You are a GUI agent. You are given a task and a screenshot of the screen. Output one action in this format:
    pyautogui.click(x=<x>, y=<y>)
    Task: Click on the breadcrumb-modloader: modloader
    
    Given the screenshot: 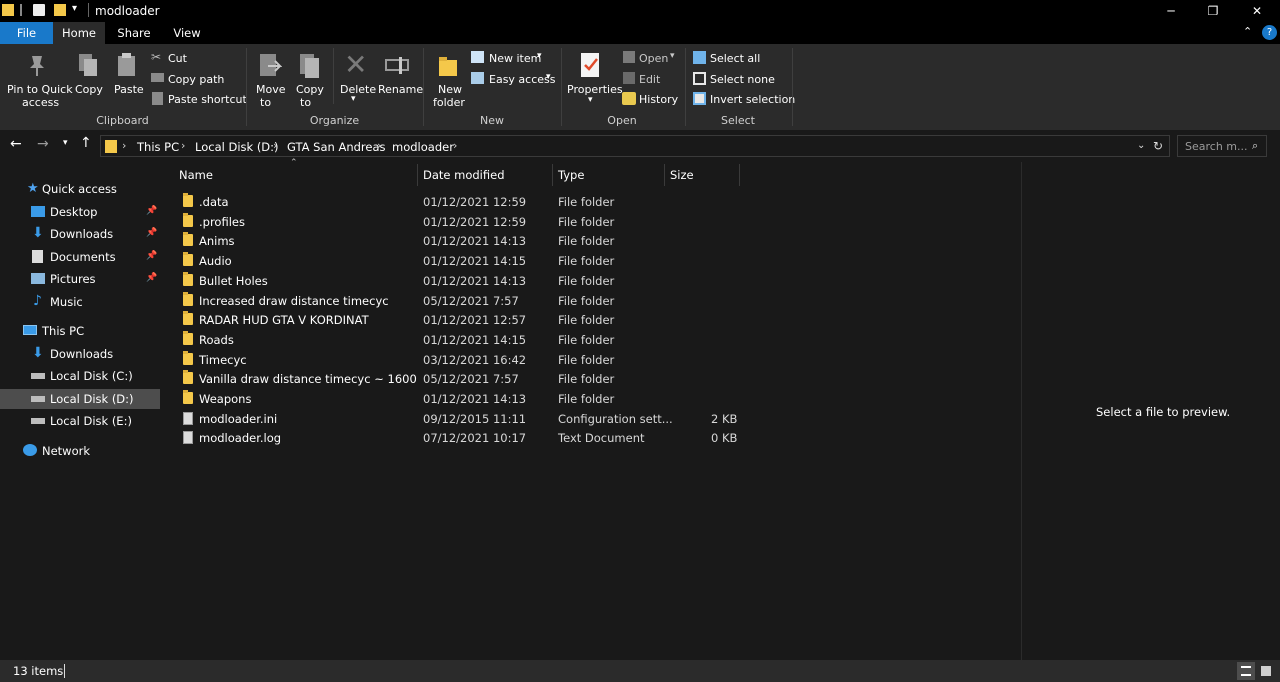 What is the action you would take?
    pyautogui.click(x=423, y=147)
    